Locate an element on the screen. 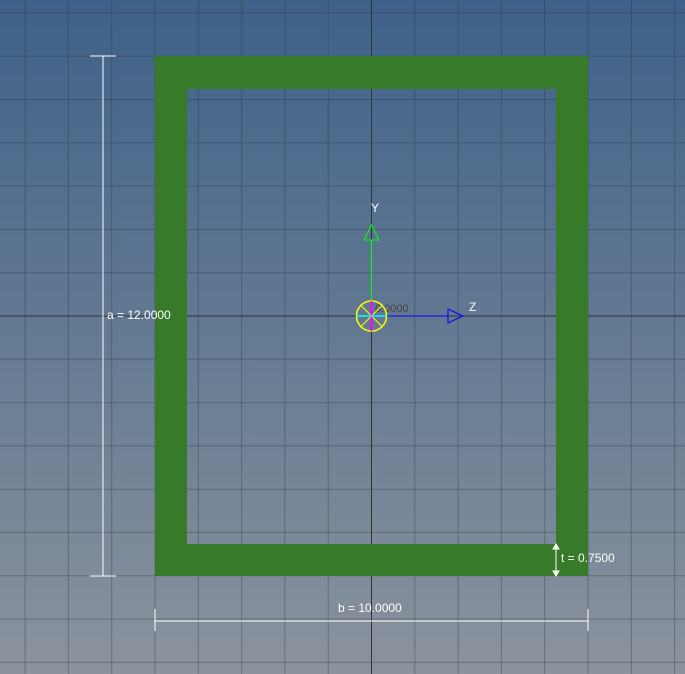 The image size is (685, 674). dimension-b-label: b = 10.0000 is located at coordinates (370, 608).